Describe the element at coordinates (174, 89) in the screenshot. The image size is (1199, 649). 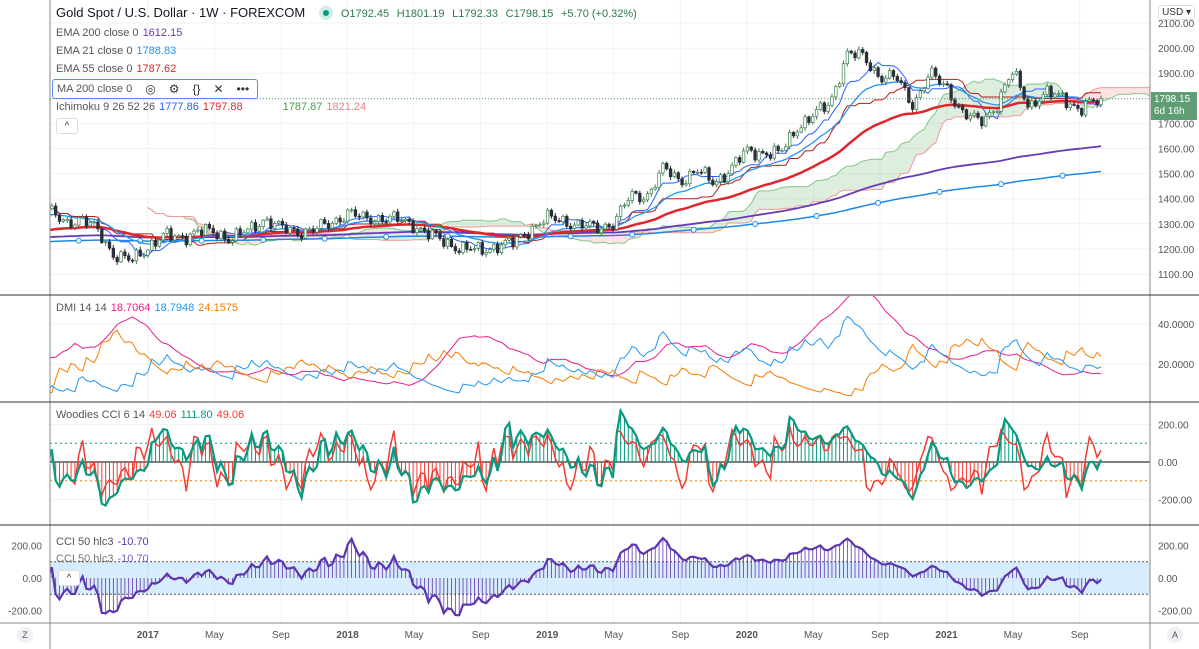
I see `gear-icon: ⚙` at that location.